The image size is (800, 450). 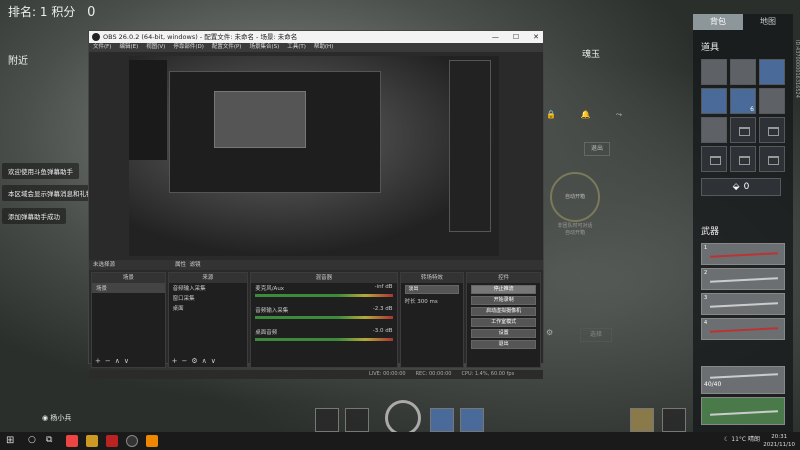 What do you see at coordinates (779, 441) in the screenshot?
I see `taskbar-clock: 20:31 2021/11/10` at bounding box center [779, 441].